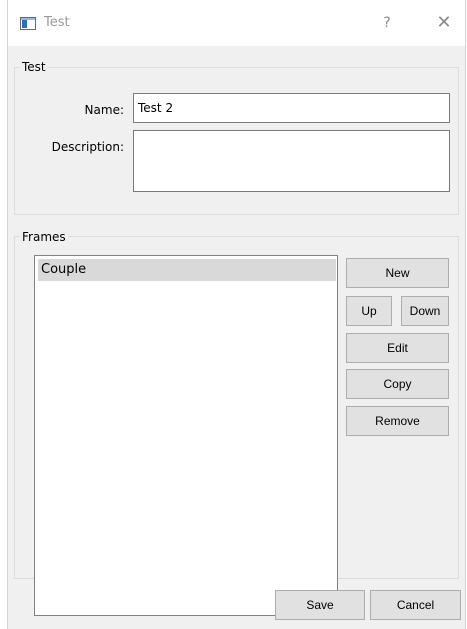  What do you see at coordinates (397, 384) in the screenshot?
I see `copy-button: Copy` at bounding box center [397, 384].